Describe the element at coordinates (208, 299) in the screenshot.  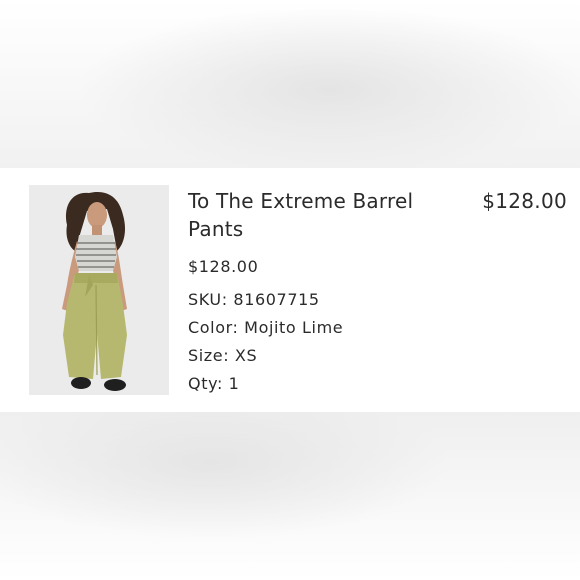
I see `sku-label: SKU:` at that location.